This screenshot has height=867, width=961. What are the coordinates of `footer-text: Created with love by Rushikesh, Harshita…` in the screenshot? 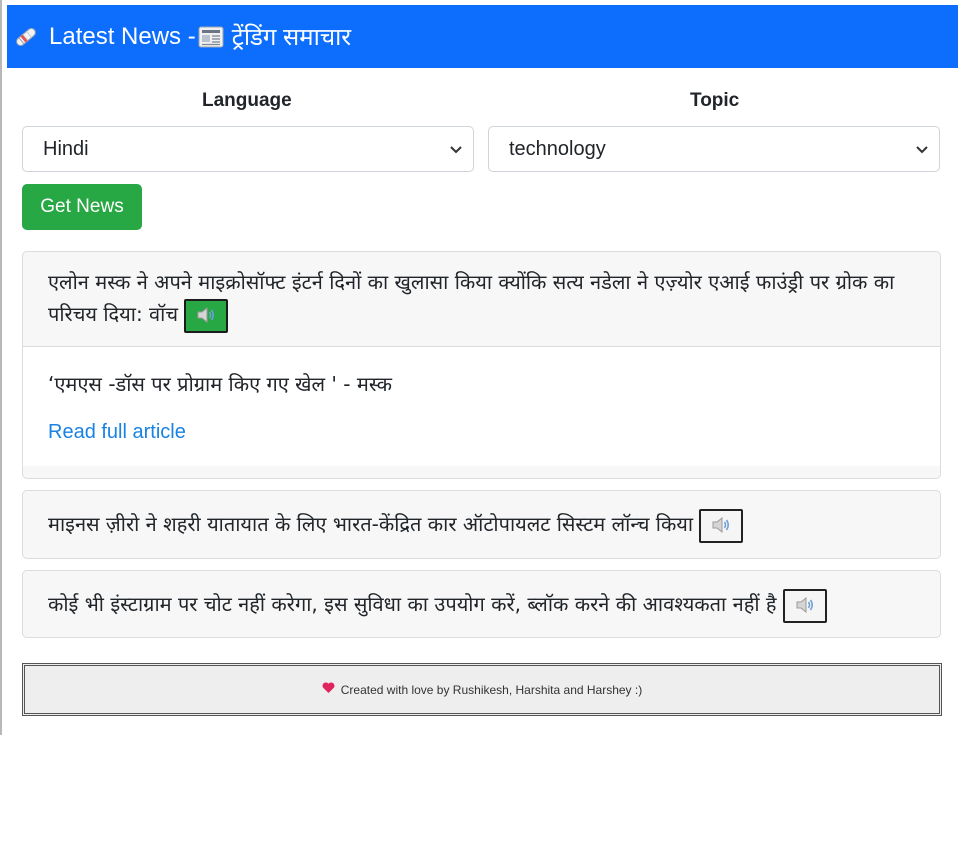 It's located at (491, 689).